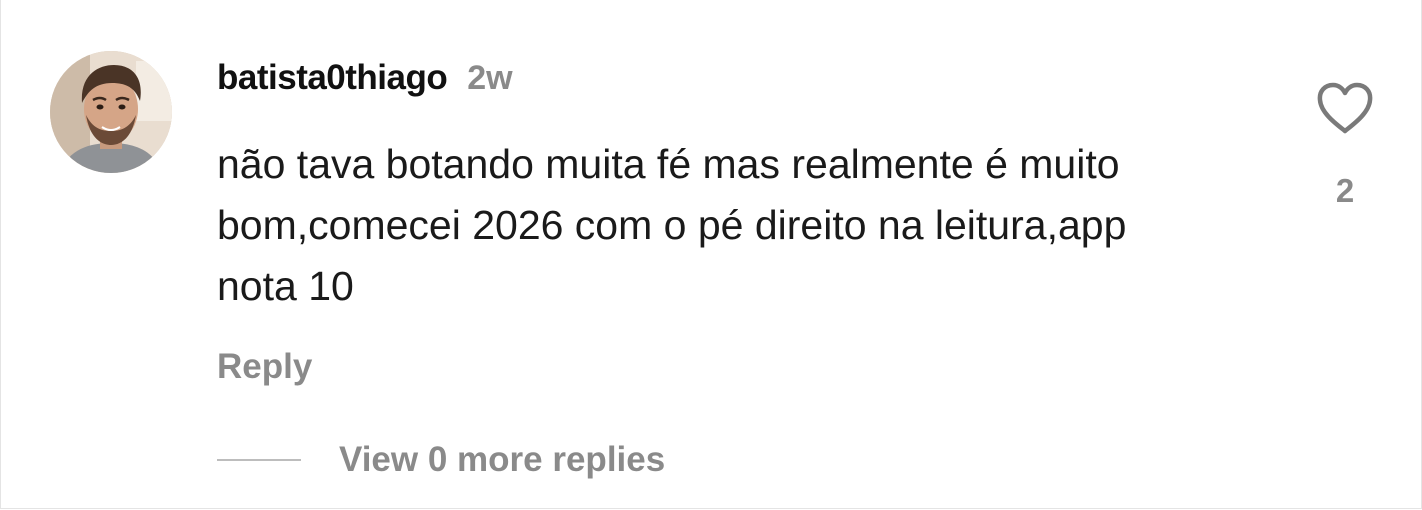  I want to click on divider-line, so click(259, 460).